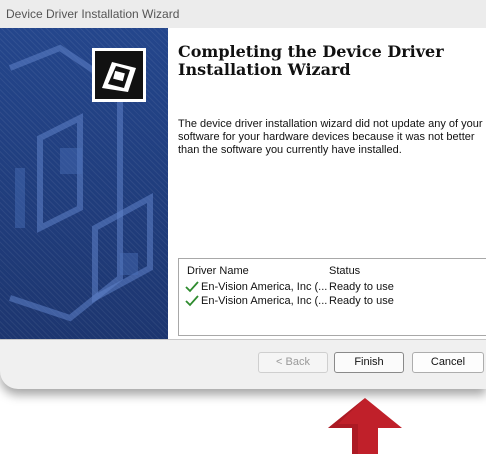  Describe the element at coordinates (345, 271) in the screenshot. I see `column-header-status: Status` at that location.